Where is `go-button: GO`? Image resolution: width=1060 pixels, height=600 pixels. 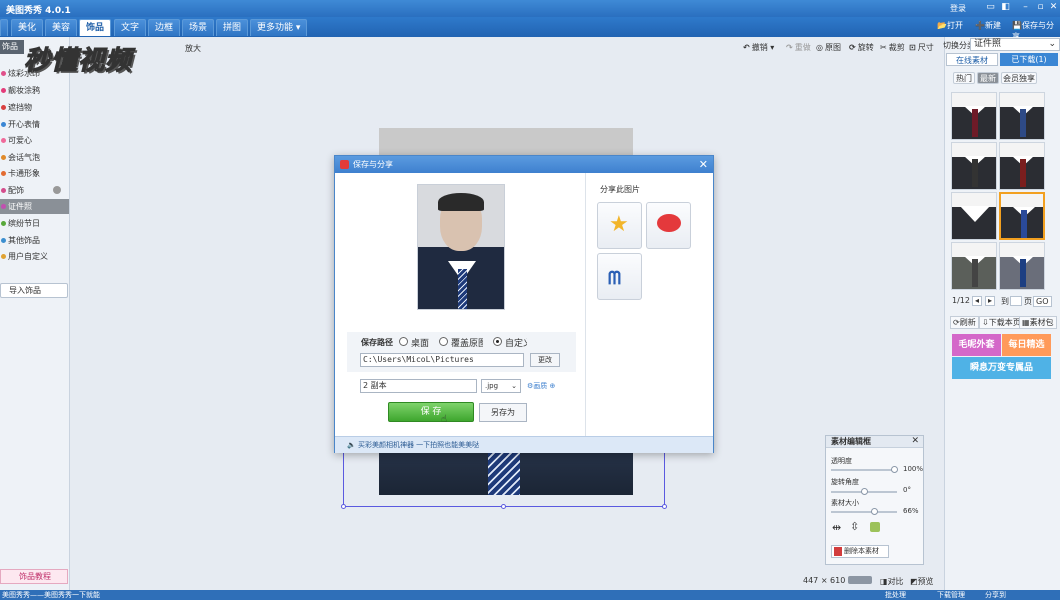 go-button: GO is located at coordinates (1042, 301).